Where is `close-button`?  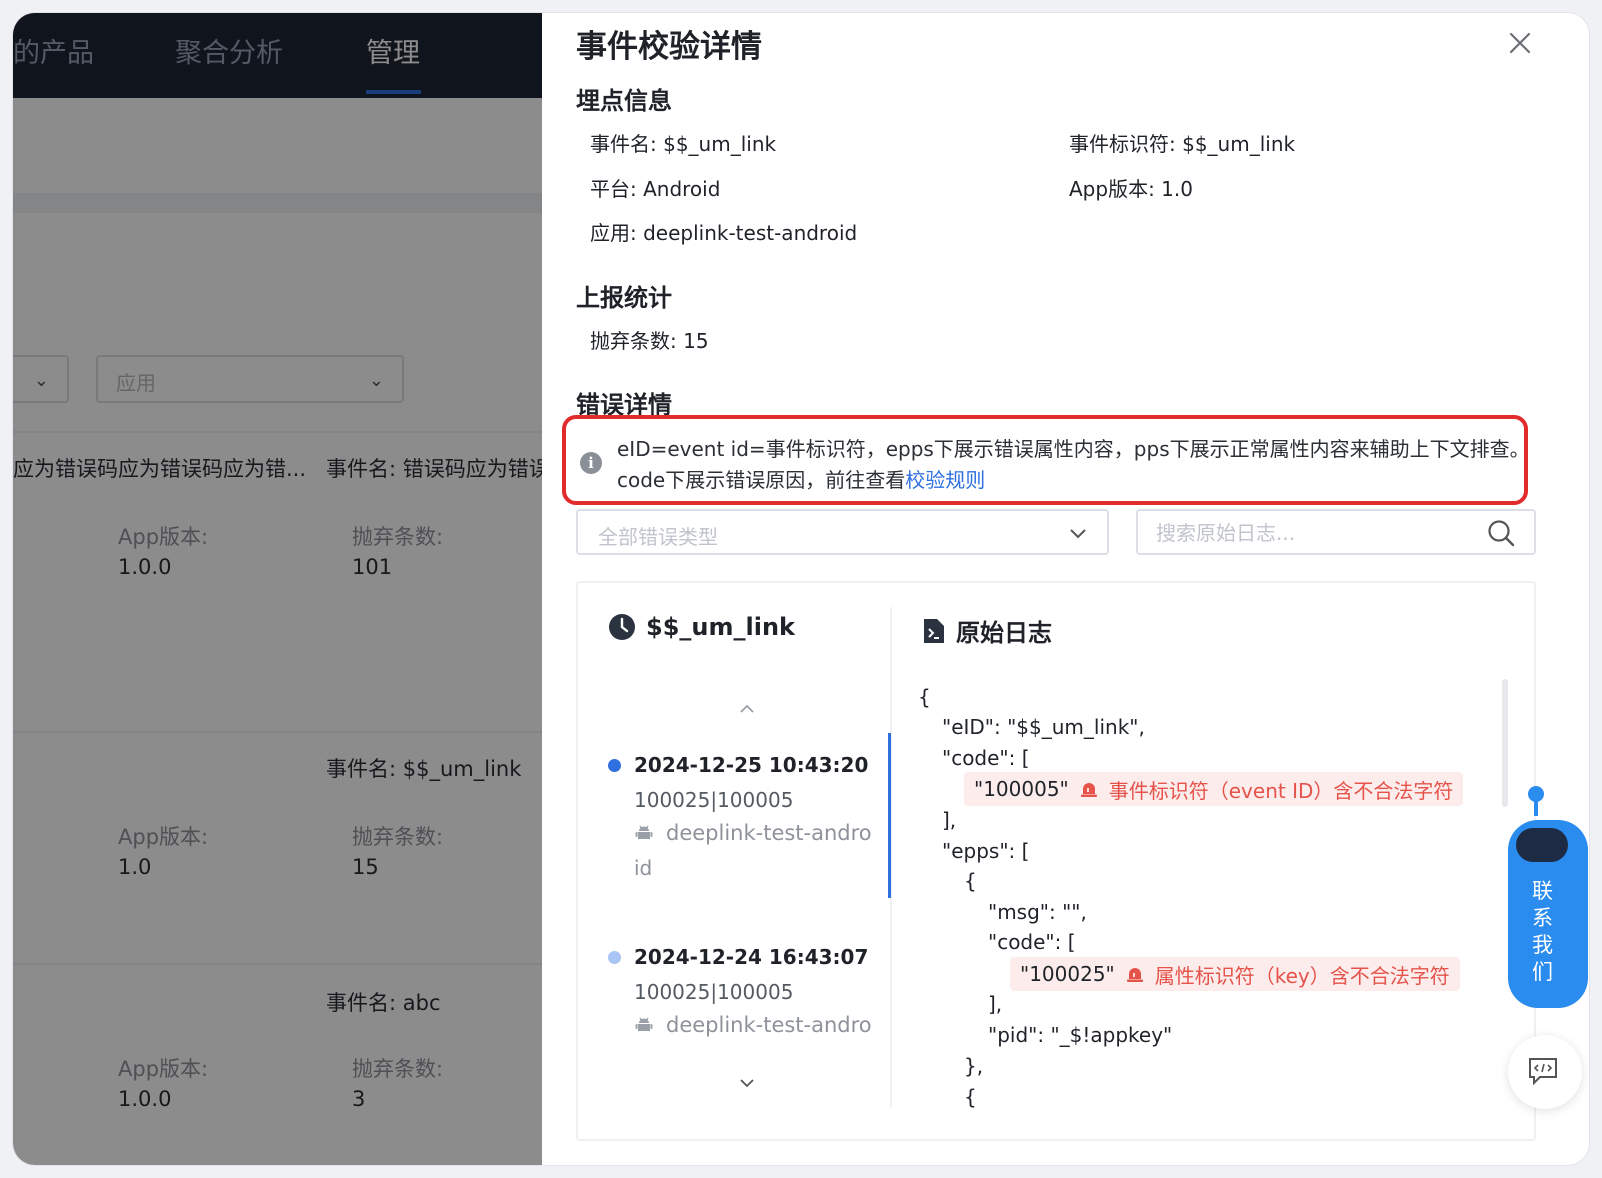 close-button is located at coordinates (1520, 43).